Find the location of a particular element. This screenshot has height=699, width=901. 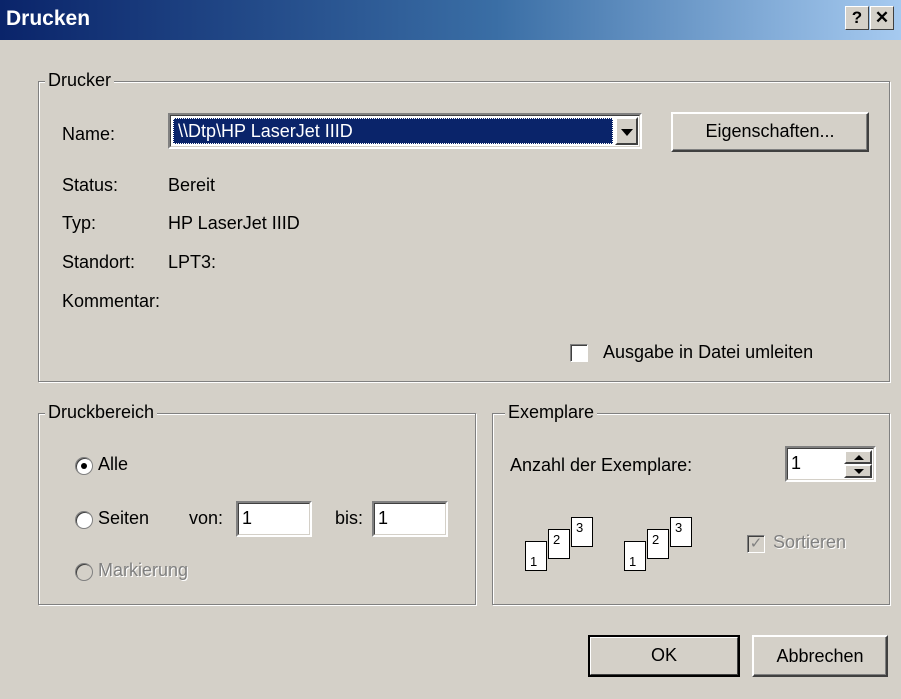

print-to-file-label: Ausgabe in Datei umleiten is located at coordinates (708, 352).